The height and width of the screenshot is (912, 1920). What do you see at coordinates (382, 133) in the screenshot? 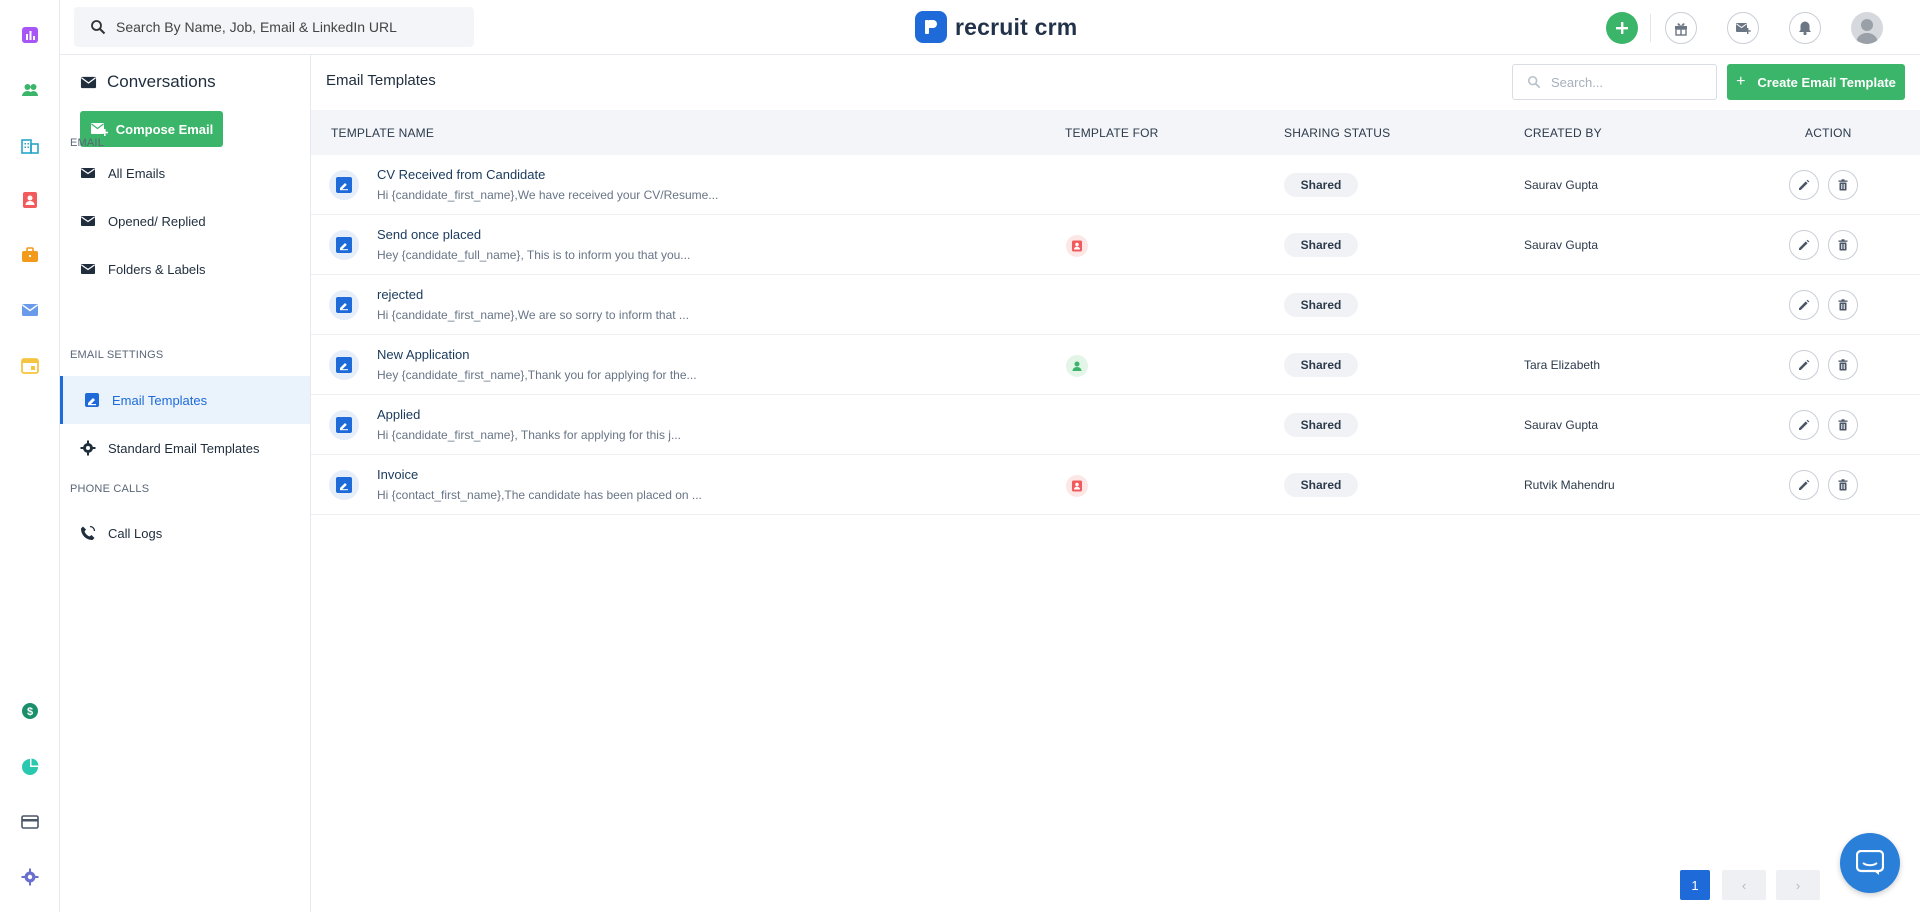
I see `col-template-name: TEMPLATE NAME` at bounding box center [382, 133].